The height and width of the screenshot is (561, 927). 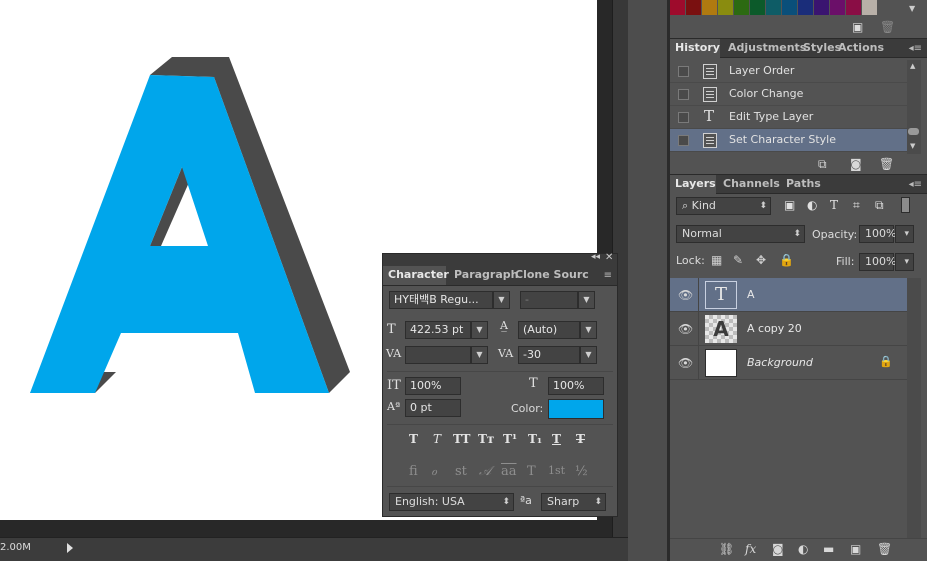 I want to click on layer-row: 👁 Background 🔒, so click(x=788, y=363).